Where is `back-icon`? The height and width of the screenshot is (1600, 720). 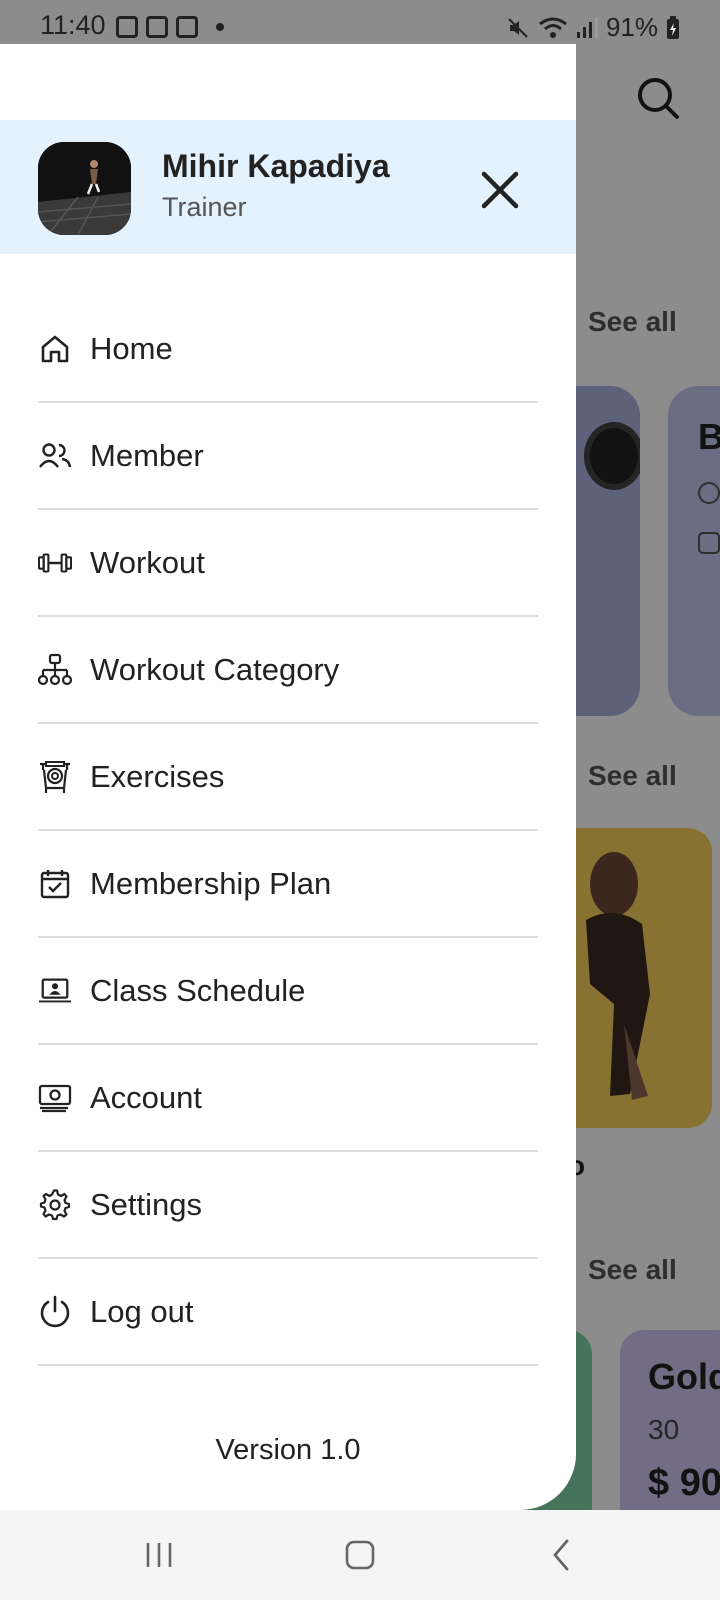
back-icon is located at coordinates (561, 1555).